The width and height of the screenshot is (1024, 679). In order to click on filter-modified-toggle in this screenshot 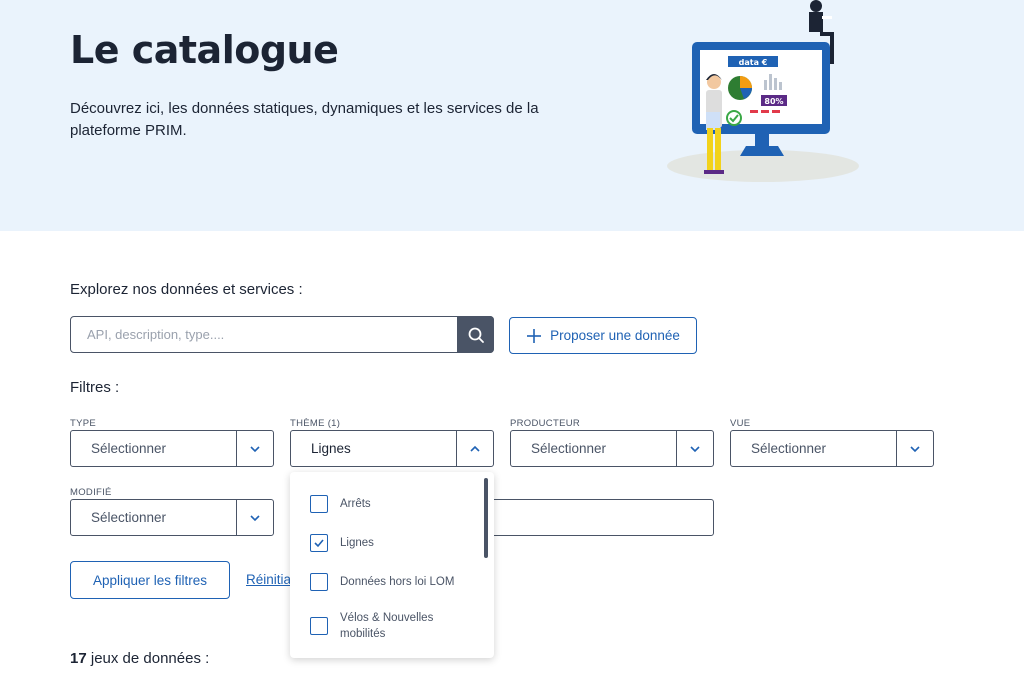, I will do `click(254, 517)`.